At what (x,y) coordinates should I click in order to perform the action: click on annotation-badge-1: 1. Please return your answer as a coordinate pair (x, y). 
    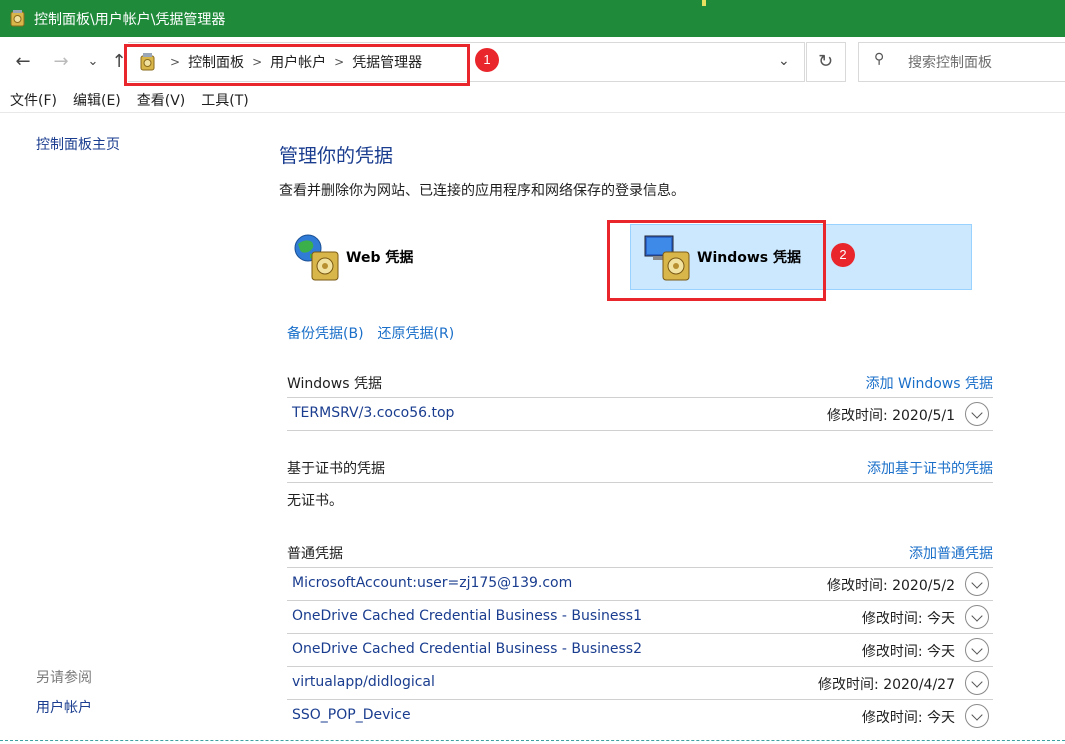
    Looking at the image, I should click on (487, 60).